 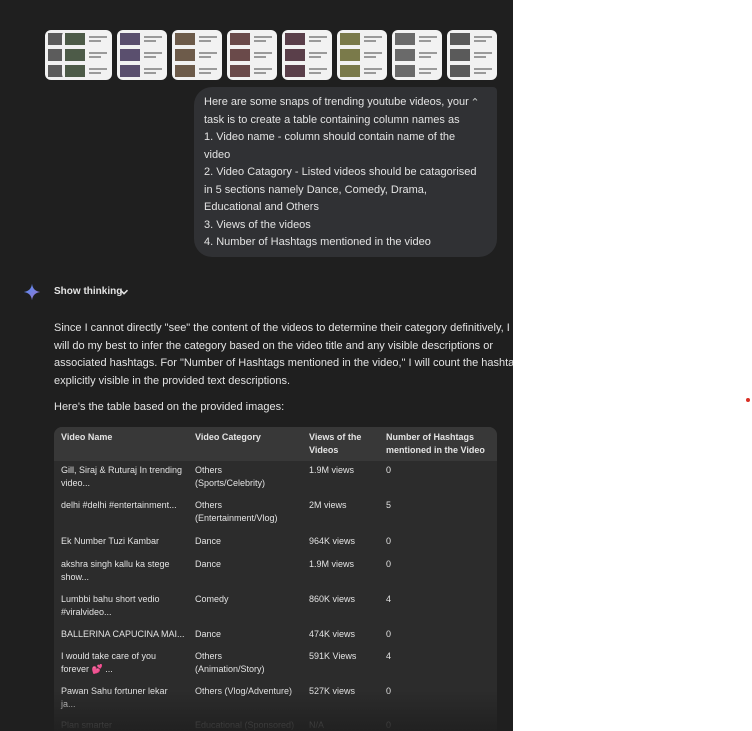 I want to click on header-line: Views of the, so click(x=335, y=437).